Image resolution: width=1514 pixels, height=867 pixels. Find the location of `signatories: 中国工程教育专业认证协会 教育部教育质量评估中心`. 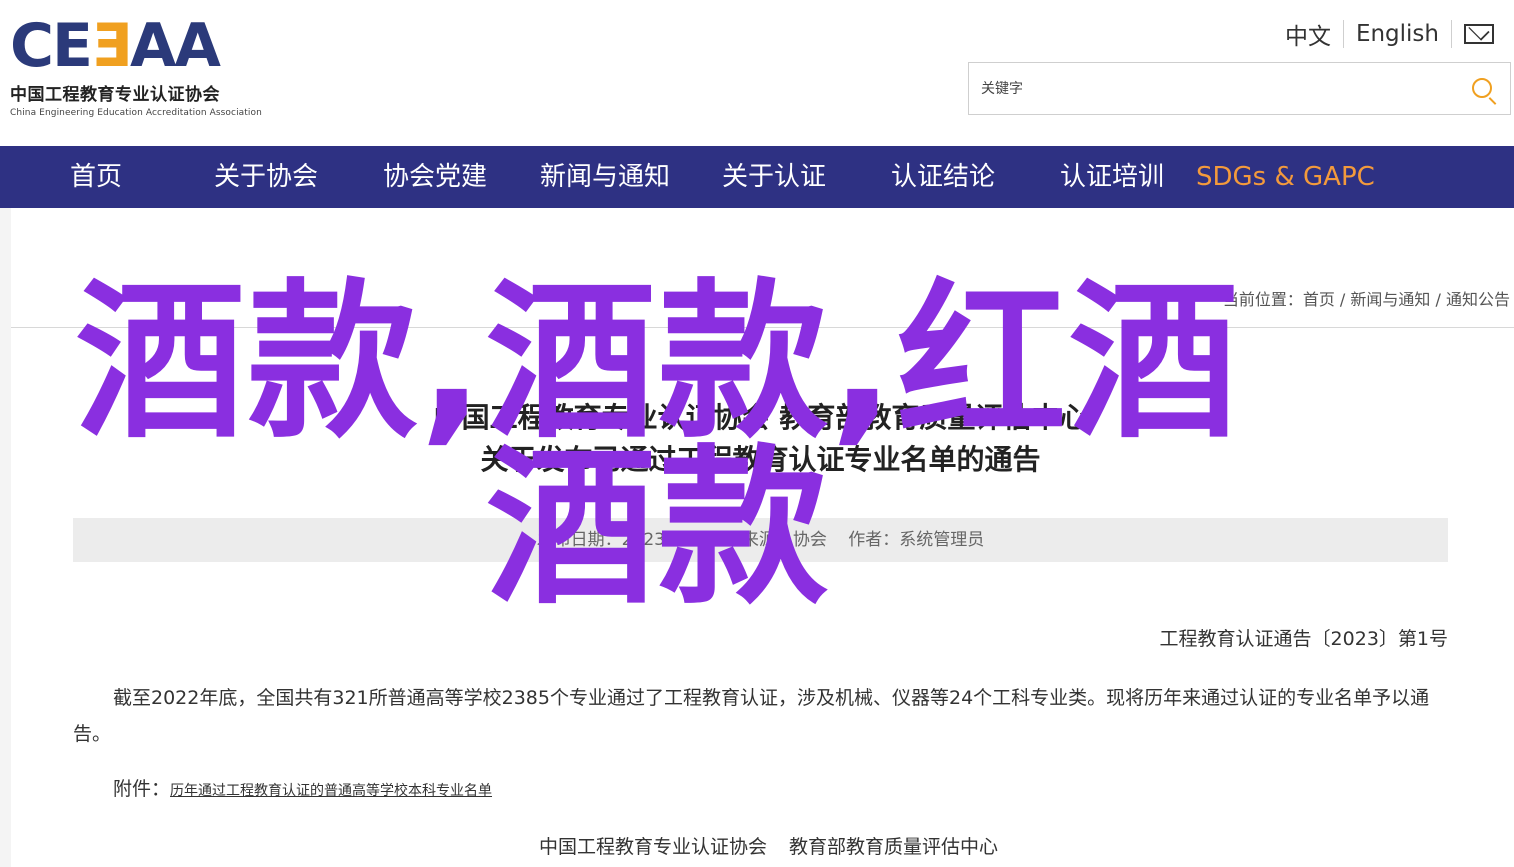

signatories: 中国工程教育专业认证协会 教育部教育质量评估中心 is located at coordinates (779, 845).